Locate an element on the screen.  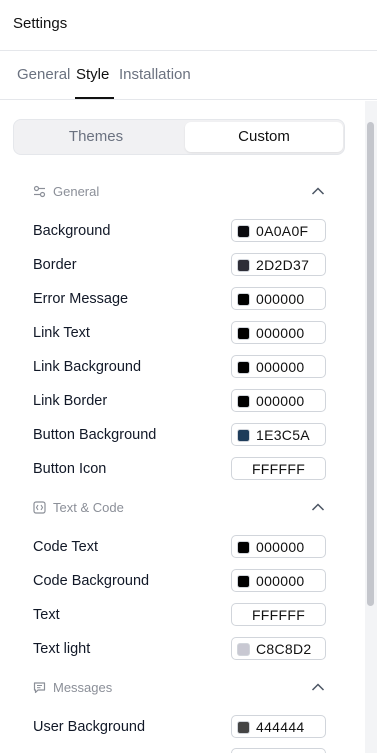
color-row-link-text: Link Text 000000 is located at coordinates (179, 333).